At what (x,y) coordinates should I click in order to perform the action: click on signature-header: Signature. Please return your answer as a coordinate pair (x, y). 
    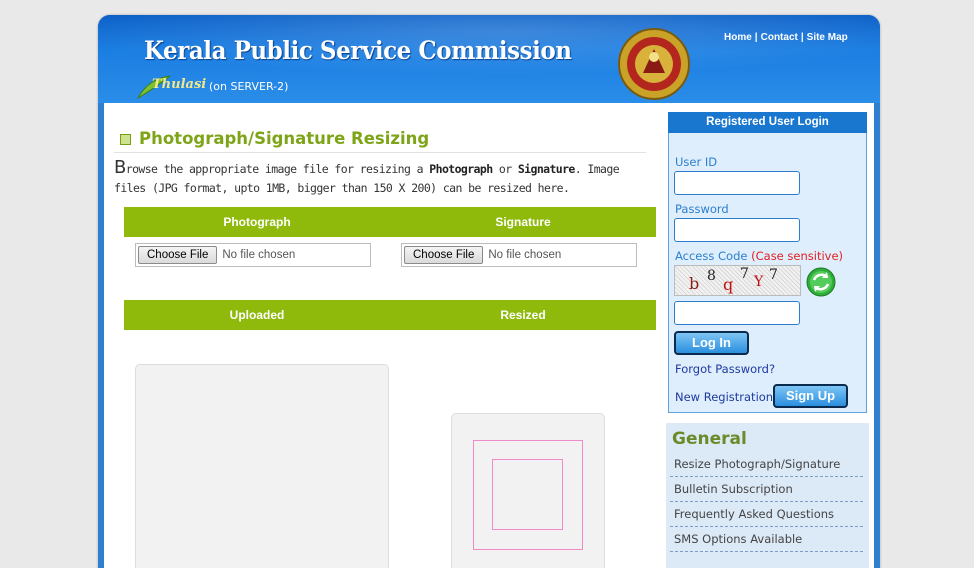
    Looking at the image, I should click on (523, 222).